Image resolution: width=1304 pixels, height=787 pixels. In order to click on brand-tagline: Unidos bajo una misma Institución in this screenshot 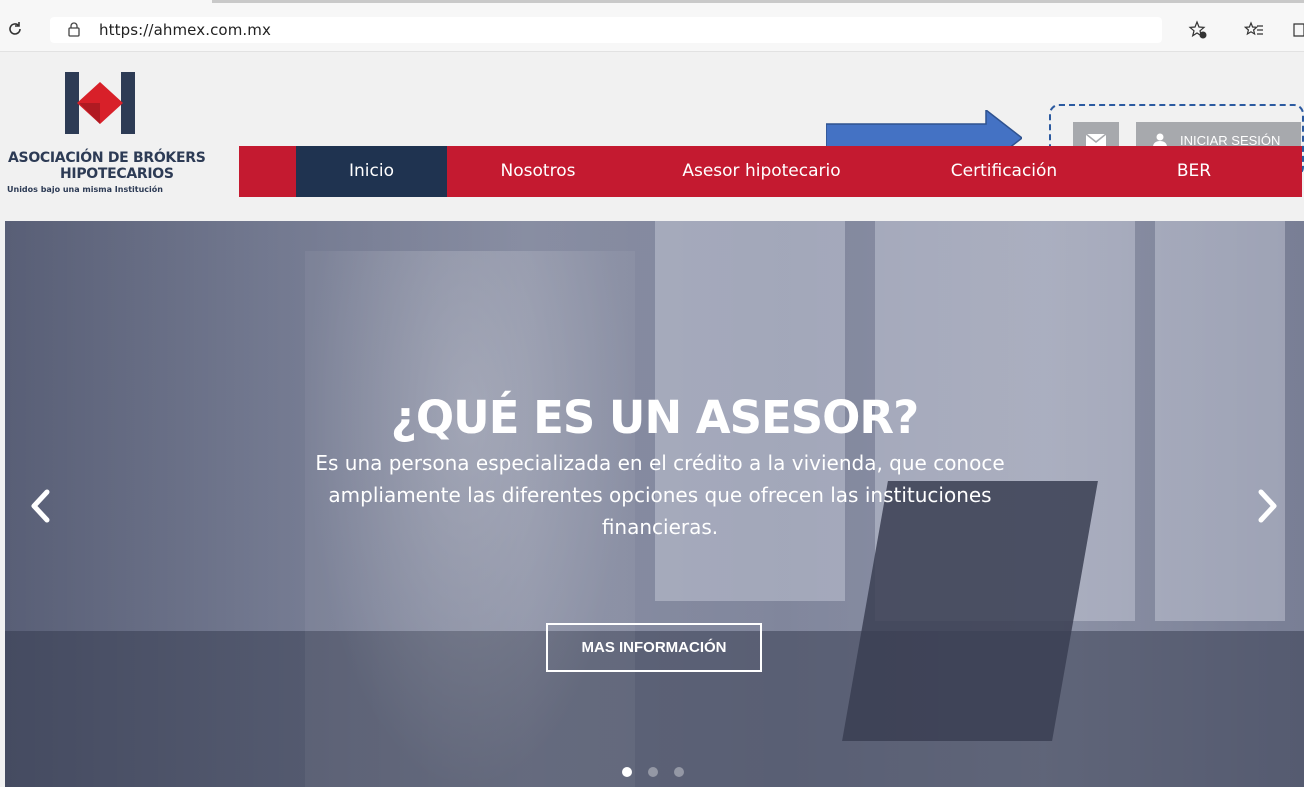, I will do `click(85, 189)`.